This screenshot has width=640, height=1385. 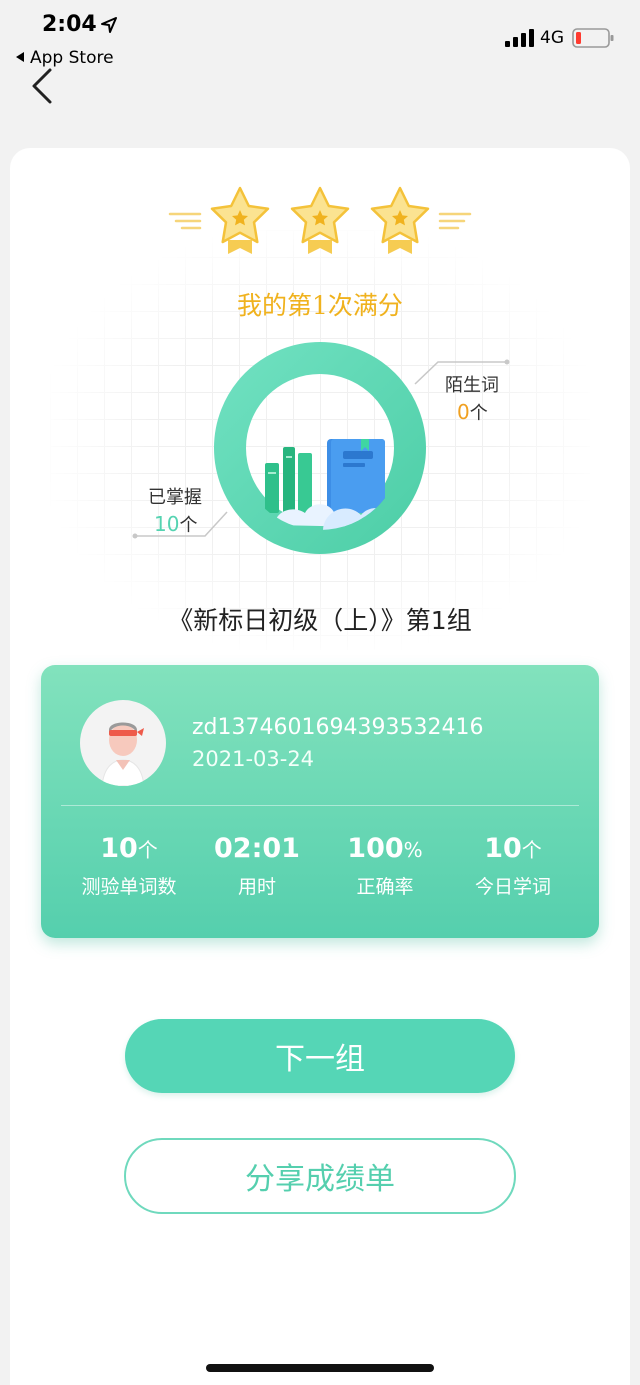 What do you see at coordinates (320, 1056) in the screenshot?
I see `next-group-button: 下一组` at bounding box center [320, 1056].